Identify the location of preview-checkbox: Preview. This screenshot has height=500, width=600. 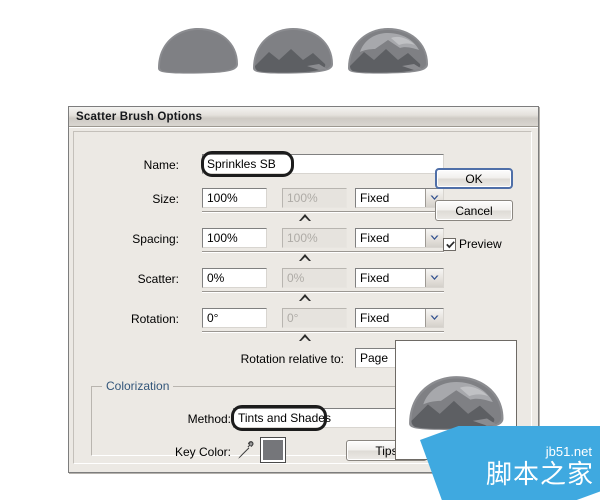
(472, 244).